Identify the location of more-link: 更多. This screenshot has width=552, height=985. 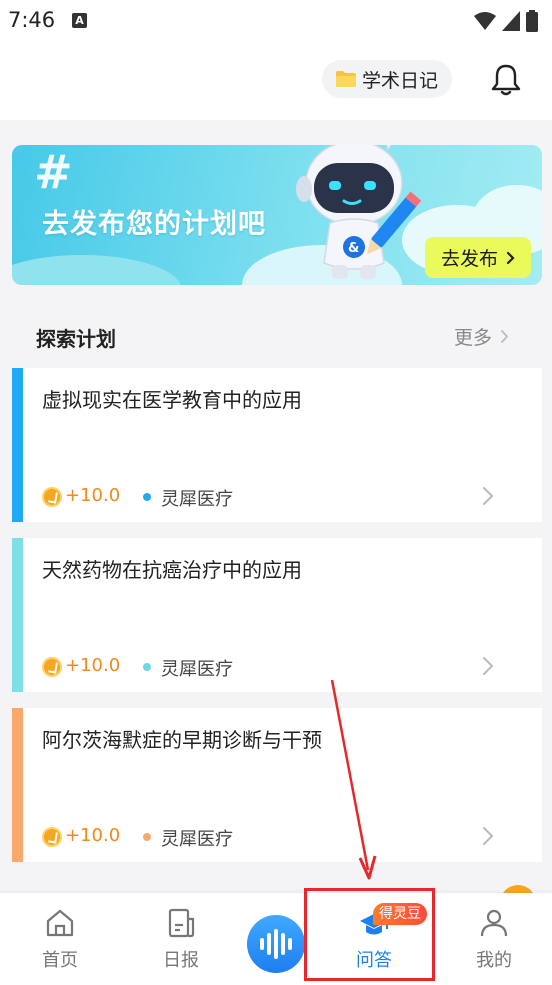
(481, 336).